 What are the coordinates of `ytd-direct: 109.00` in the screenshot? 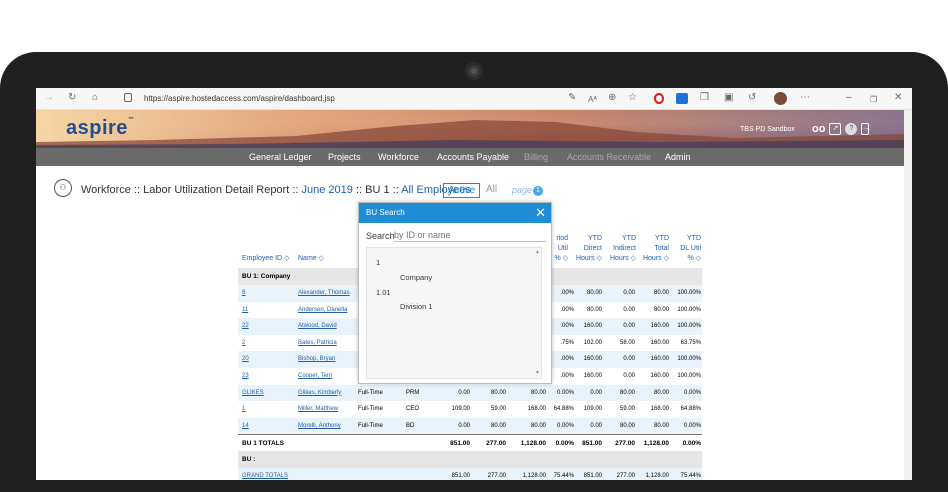 It's located at (592, 409).